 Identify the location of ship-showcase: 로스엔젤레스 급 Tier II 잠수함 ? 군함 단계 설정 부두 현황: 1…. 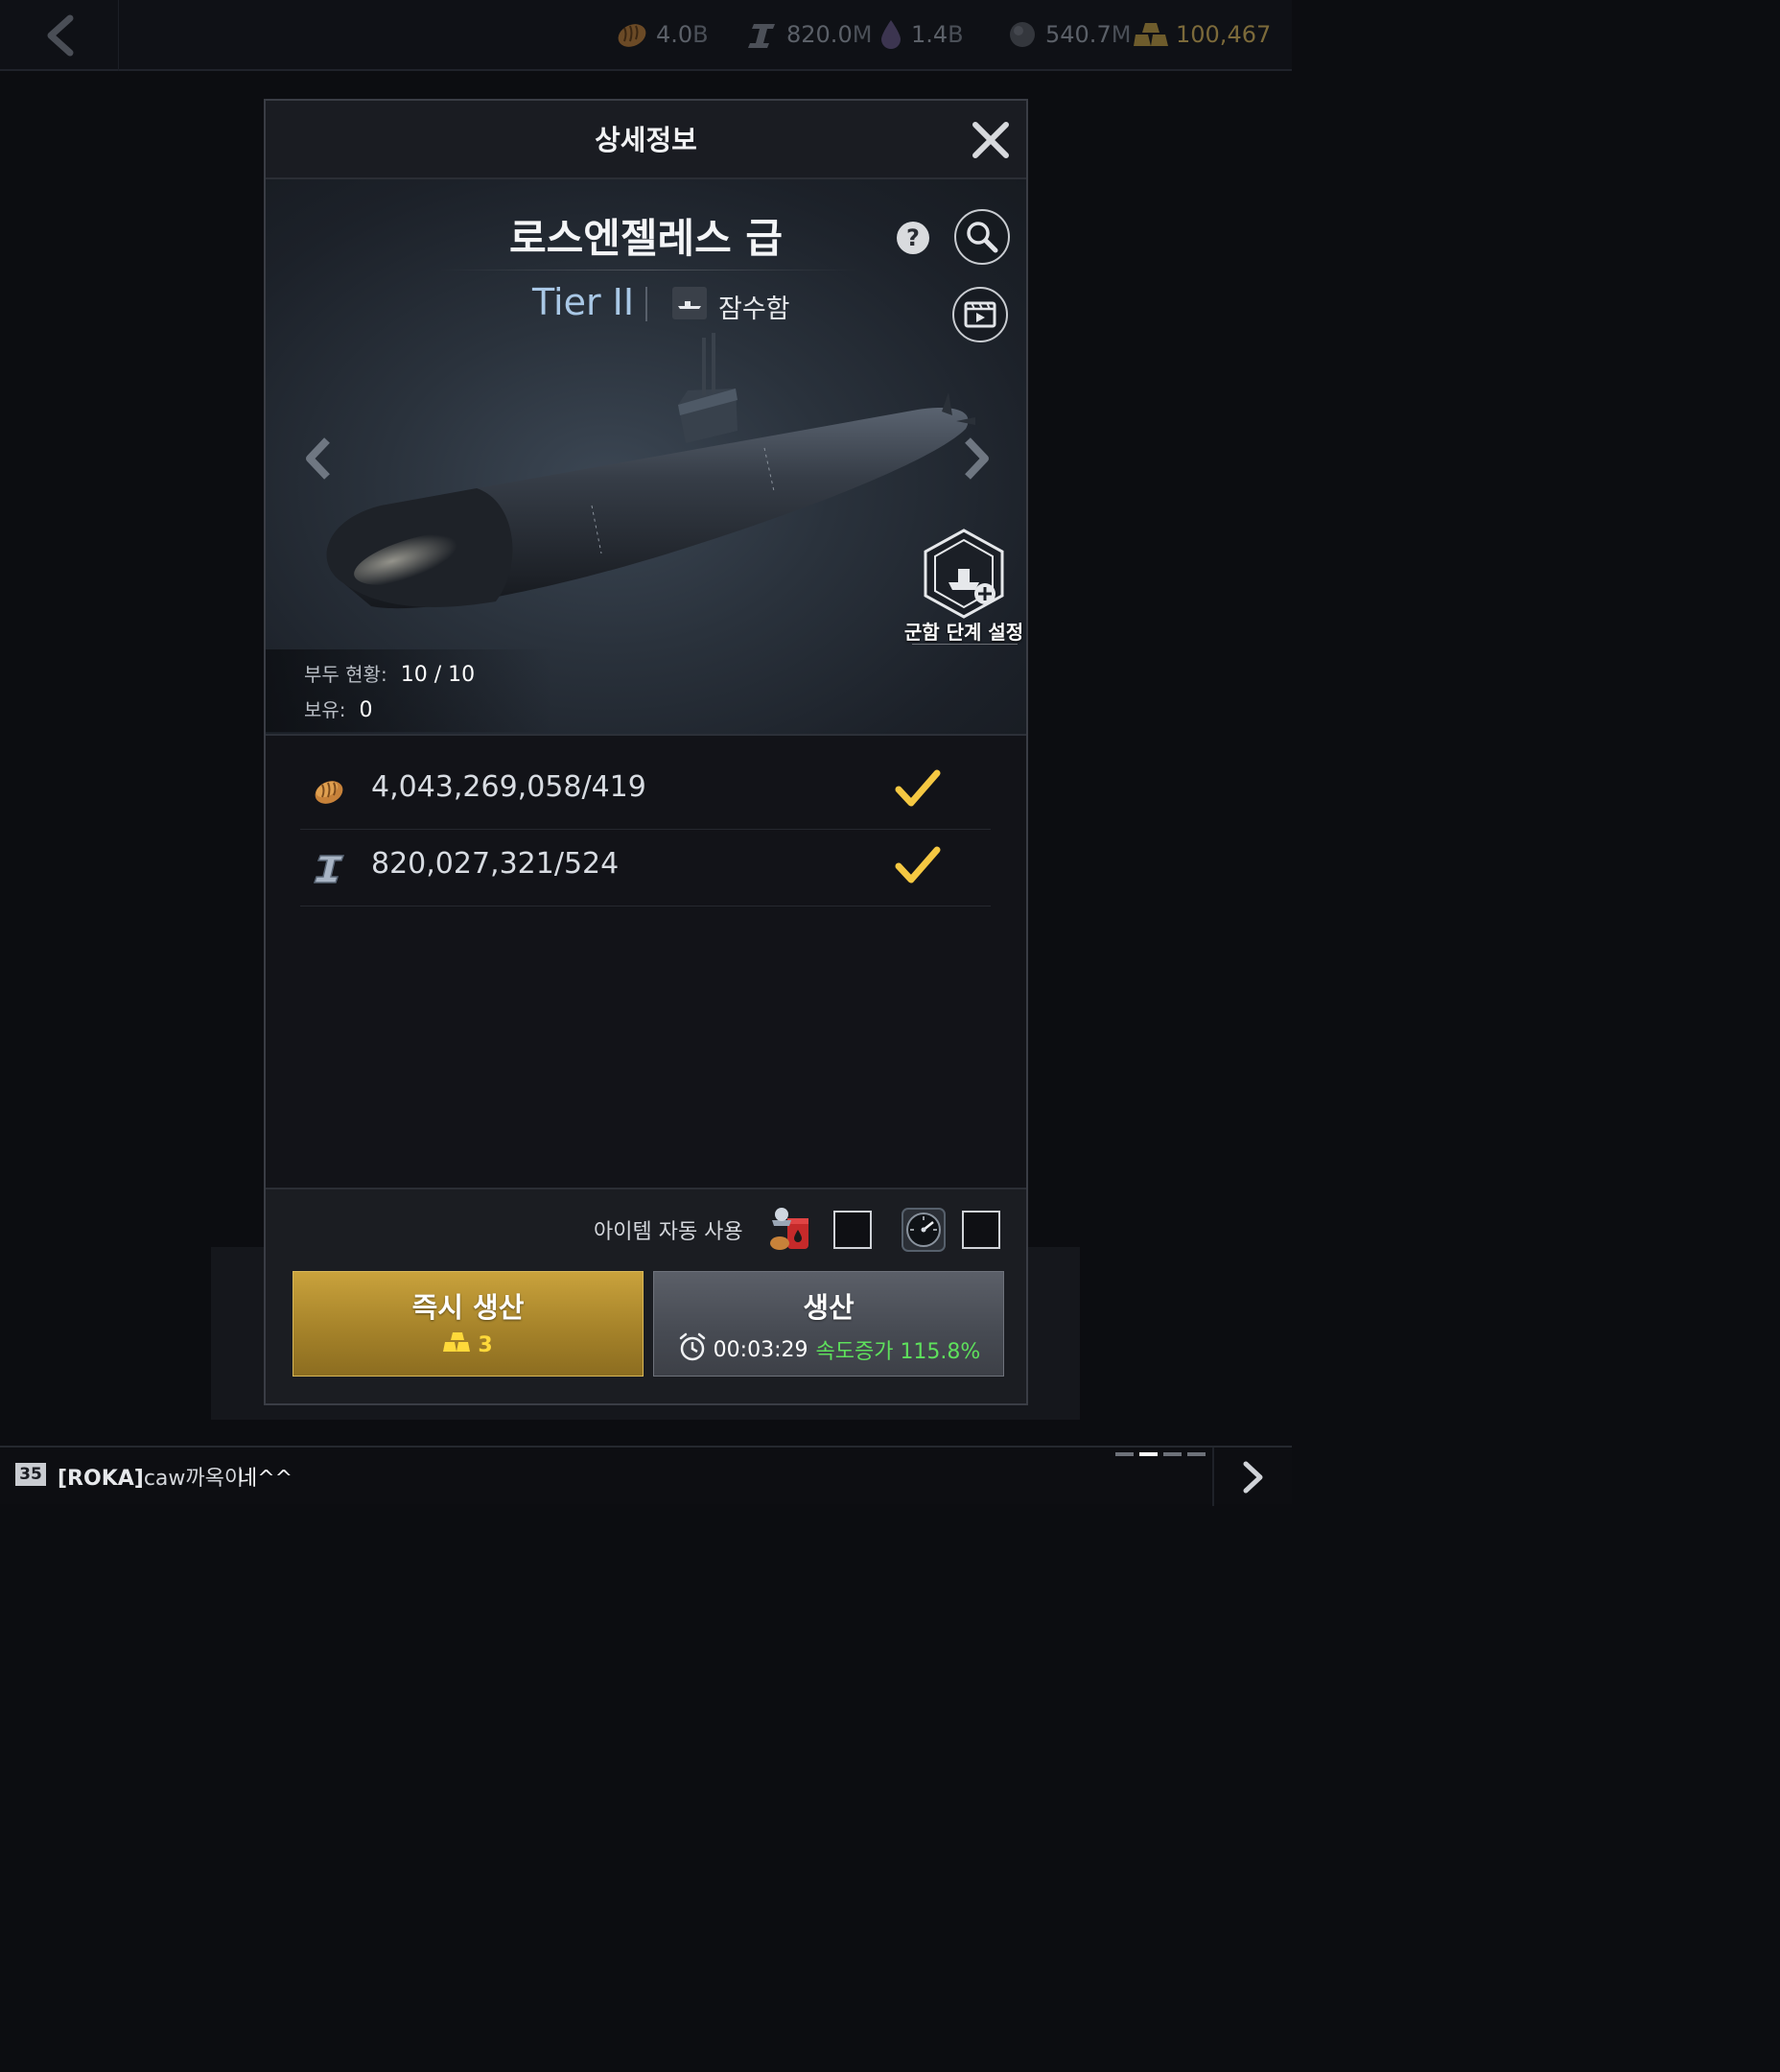
(646, 457).